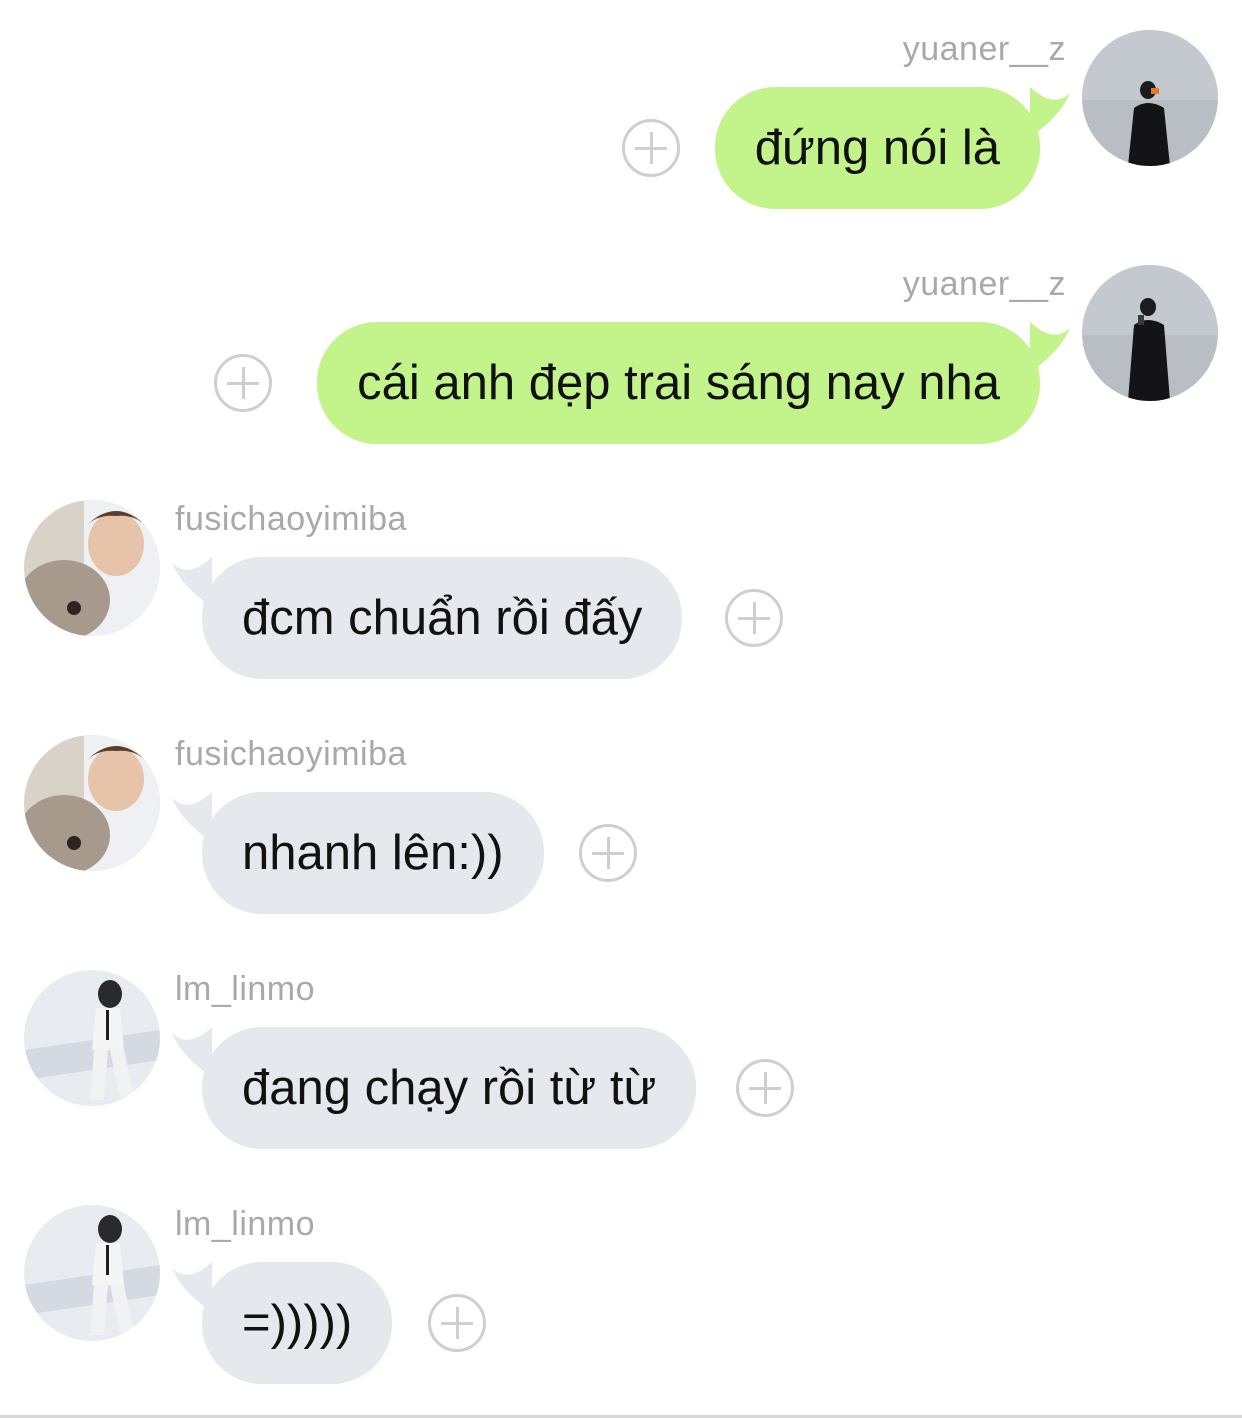 This screenshot has width=1242, height=1418. What do you see at coordinates (877, 148) in the screenshot?
I see `message-bubble: đứng nói là` at bounding box center [877, 148].